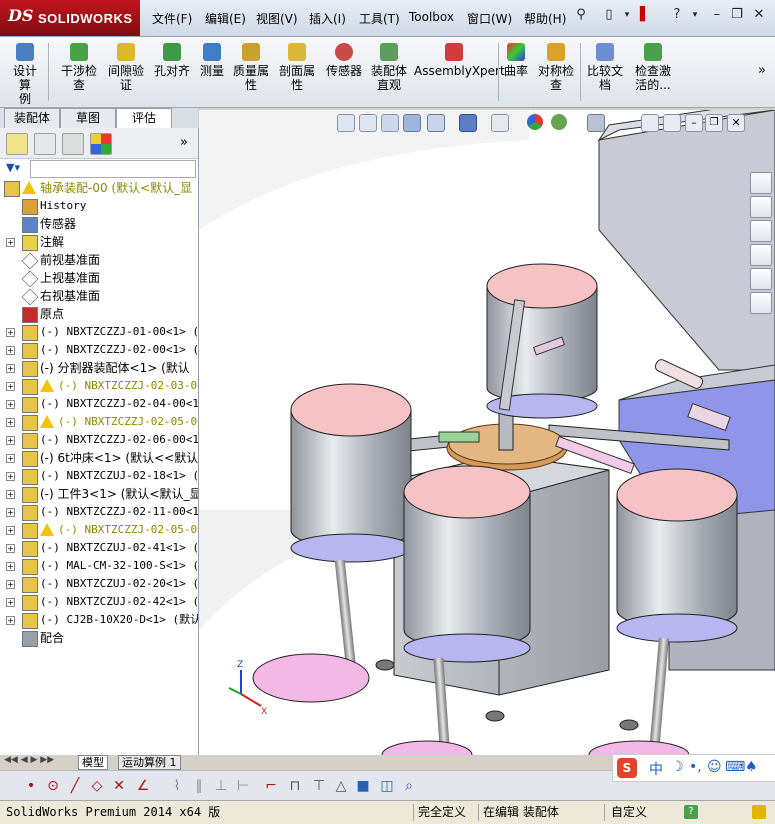 Image resolution: width=775 pixels, height=824 pixels. Describe the element at coordinates (45, 144) in the screenshot. I see `property-manager-icon` at that location.